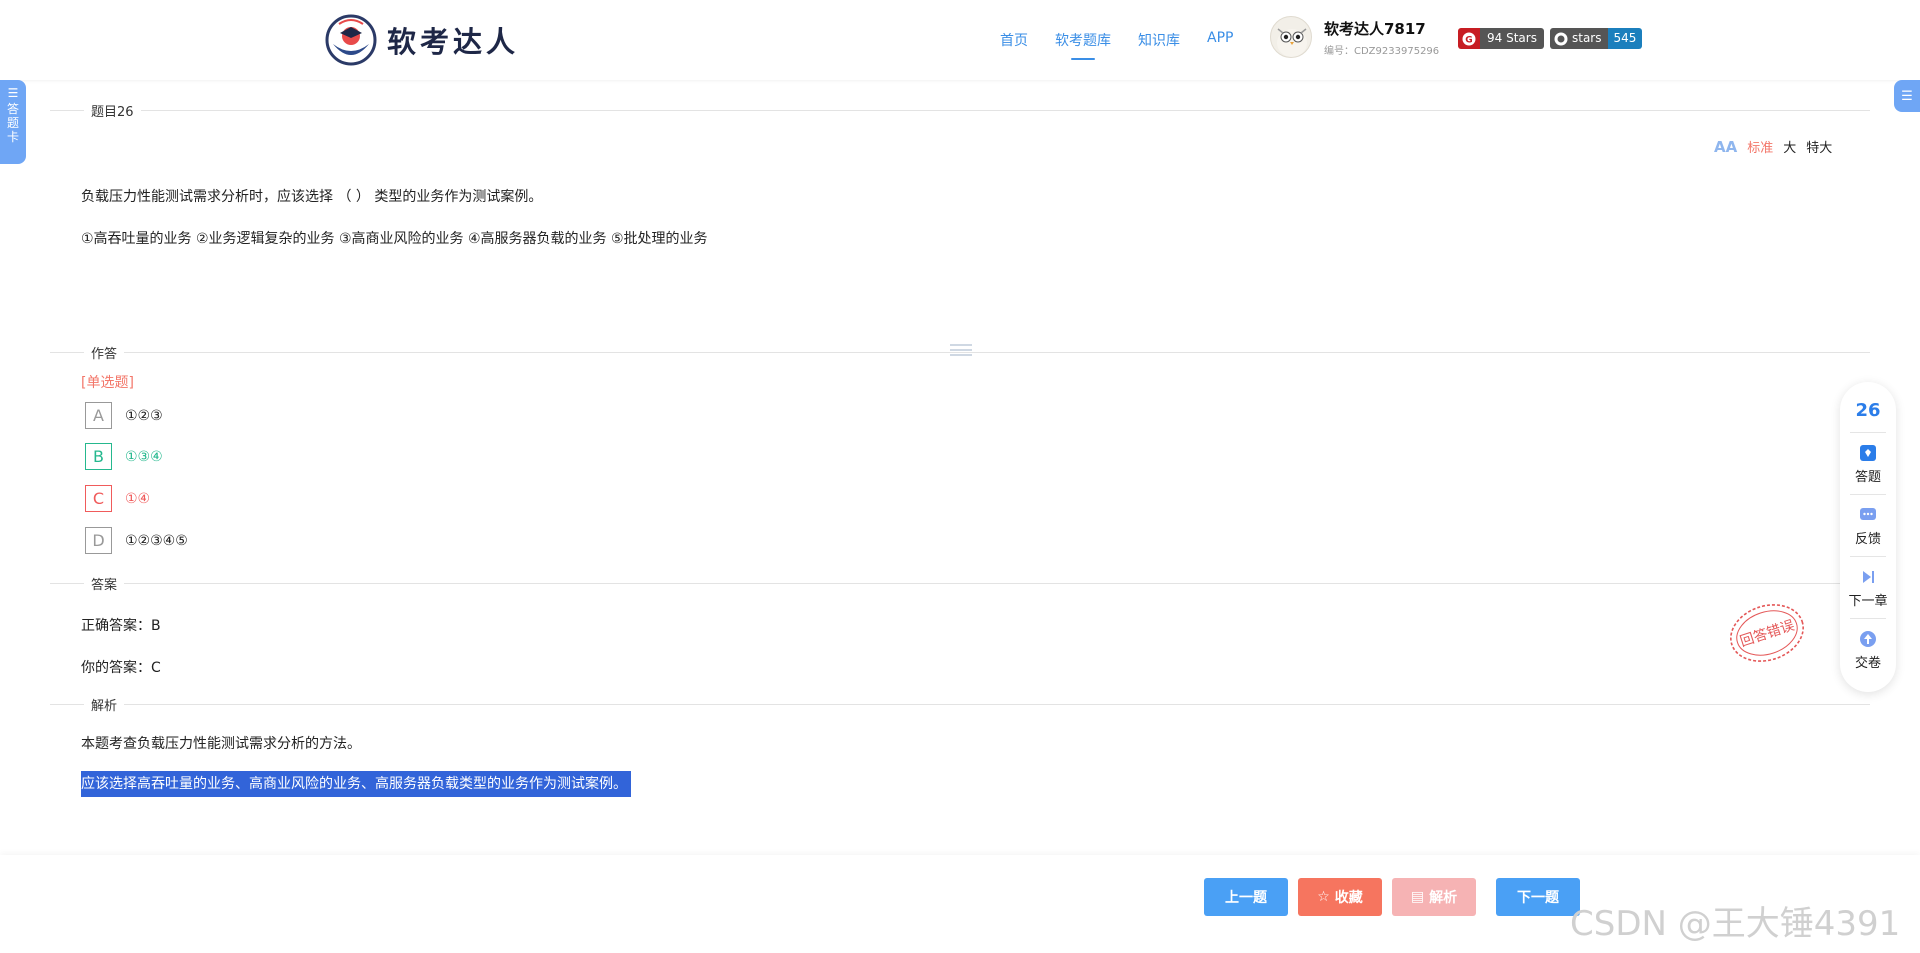 Image resolution: width=1920 pixels, height=953 pixels. What do you see at coordinates (1130, 45) in the screenshot?
I see `main-nav: 首页 软考题库 知识库 APP` at bounding box center [1130, 45].